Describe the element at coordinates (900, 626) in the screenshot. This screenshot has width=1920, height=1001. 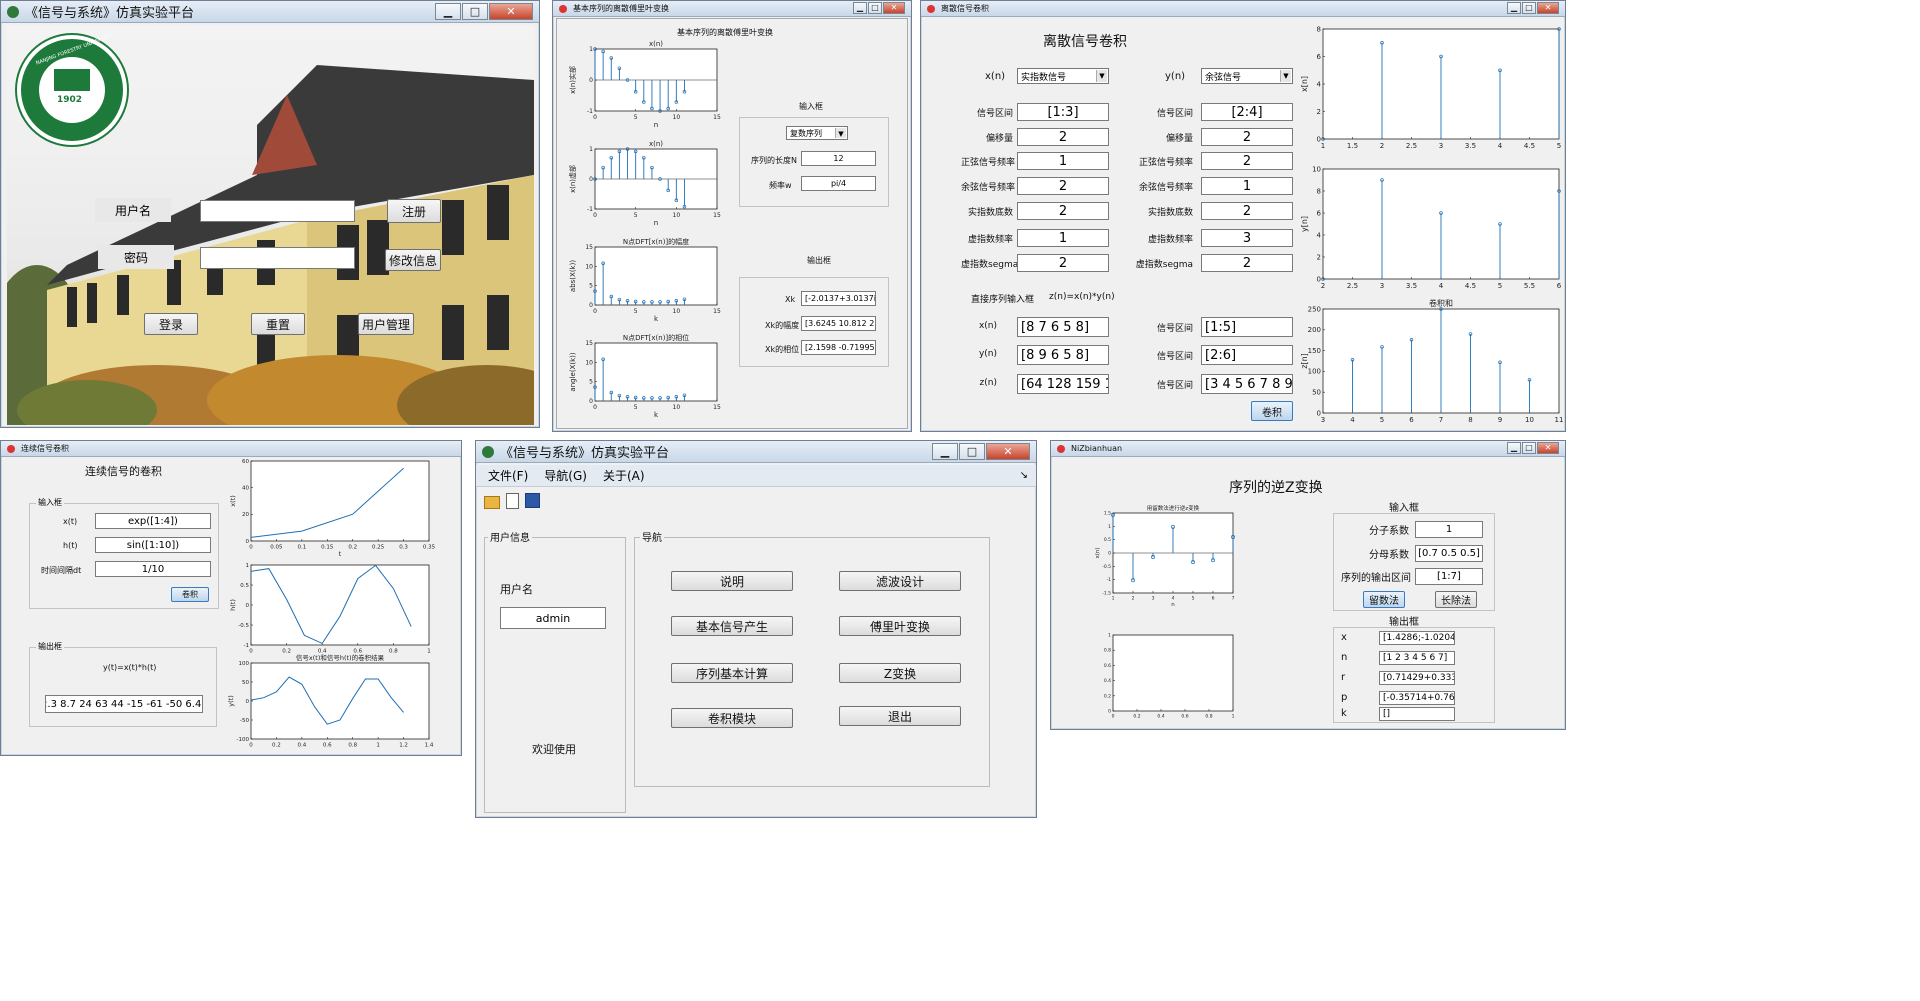
I see `fourier-transform-button: 傅里叶变换` at that location.